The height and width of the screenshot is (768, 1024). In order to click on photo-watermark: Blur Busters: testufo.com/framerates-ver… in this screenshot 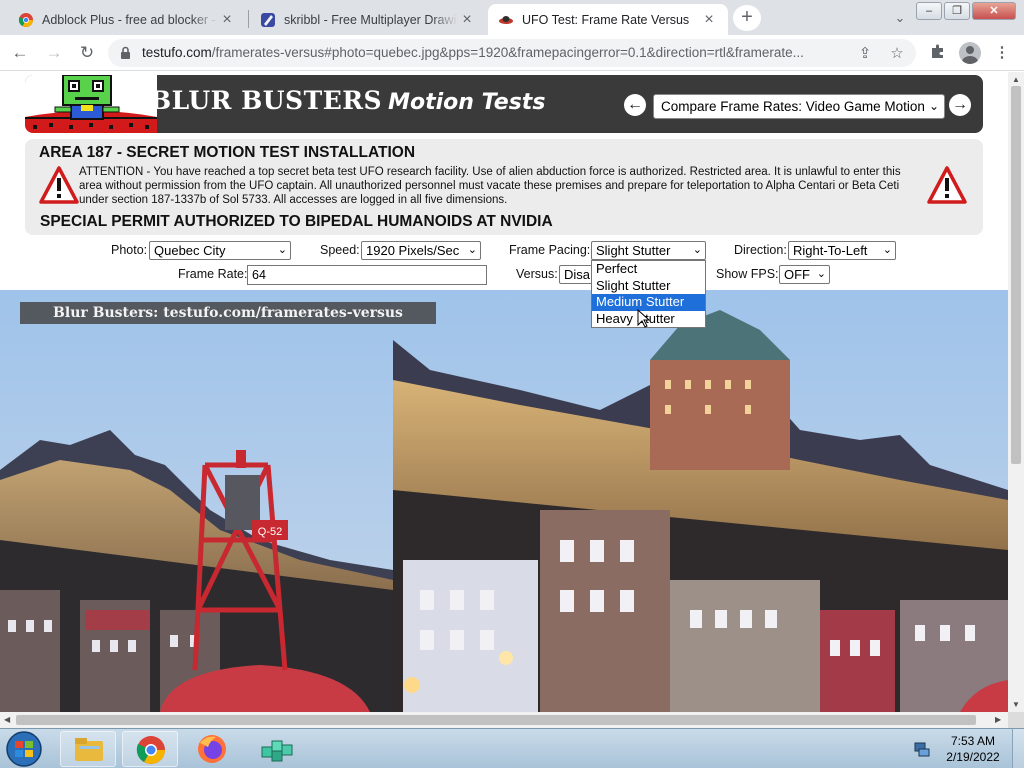, I will do `click(228, 313)`.